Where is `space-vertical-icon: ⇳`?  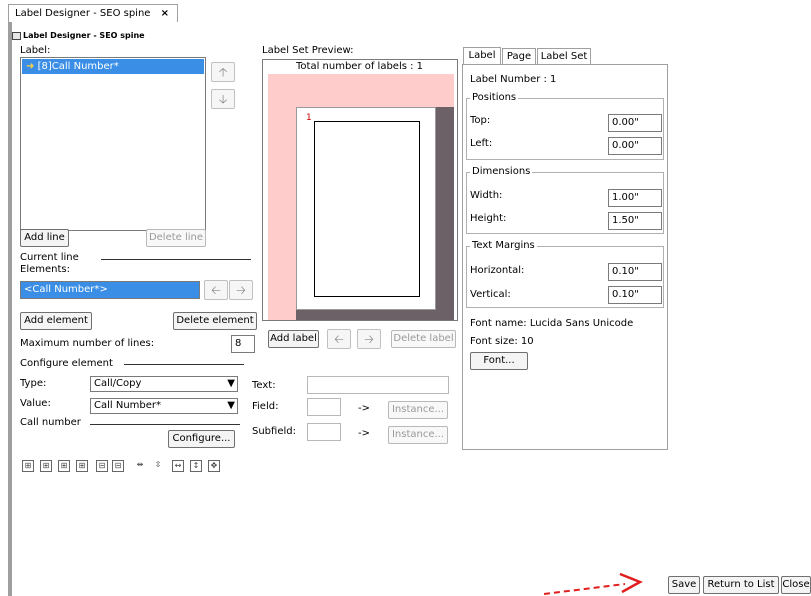
space-vertical-icon: ⇳ is located at coordinates (158, 466).